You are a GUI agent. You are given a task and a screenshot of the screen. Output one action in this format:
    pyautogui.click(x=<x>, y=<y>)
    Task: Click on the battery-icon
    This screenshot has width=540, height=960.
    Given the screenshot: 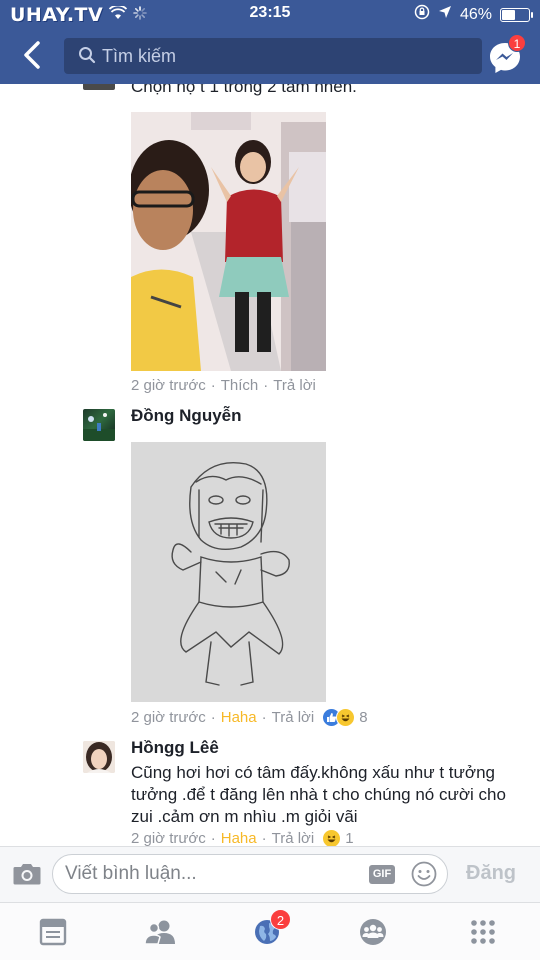 What is the action you would take?
    pyautogui.click(x=516, y=14)
    